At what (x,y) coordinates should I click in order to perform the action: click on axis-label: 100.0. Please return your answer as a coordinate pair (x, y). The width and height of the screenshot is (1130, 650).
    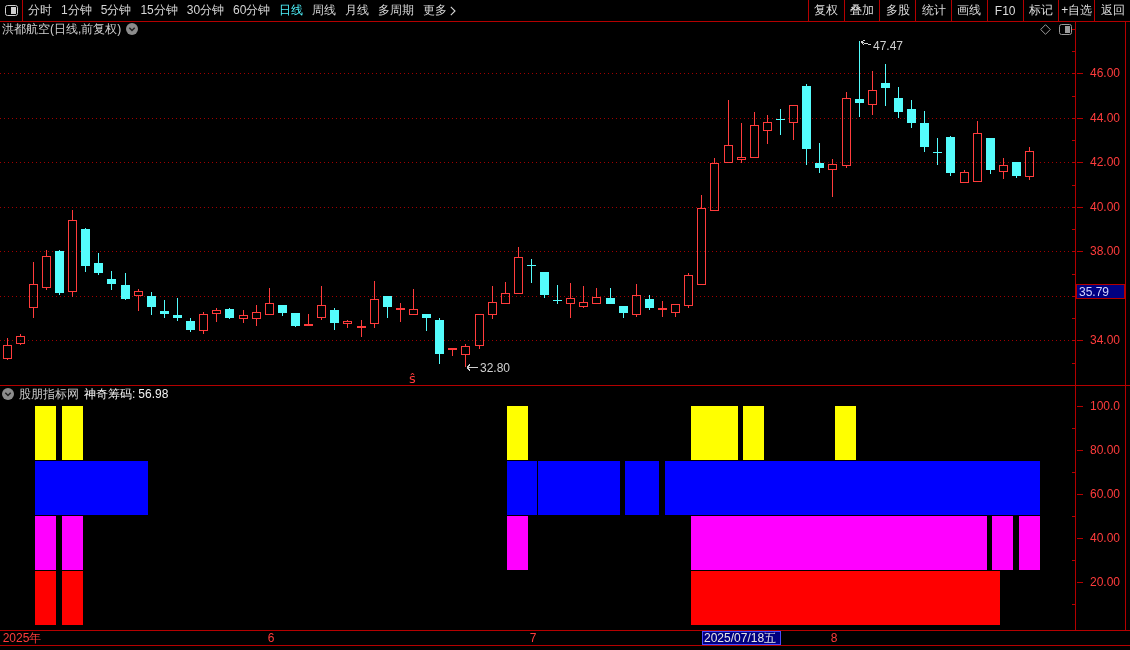
    Looking at the image, I should click on (1105, 406).